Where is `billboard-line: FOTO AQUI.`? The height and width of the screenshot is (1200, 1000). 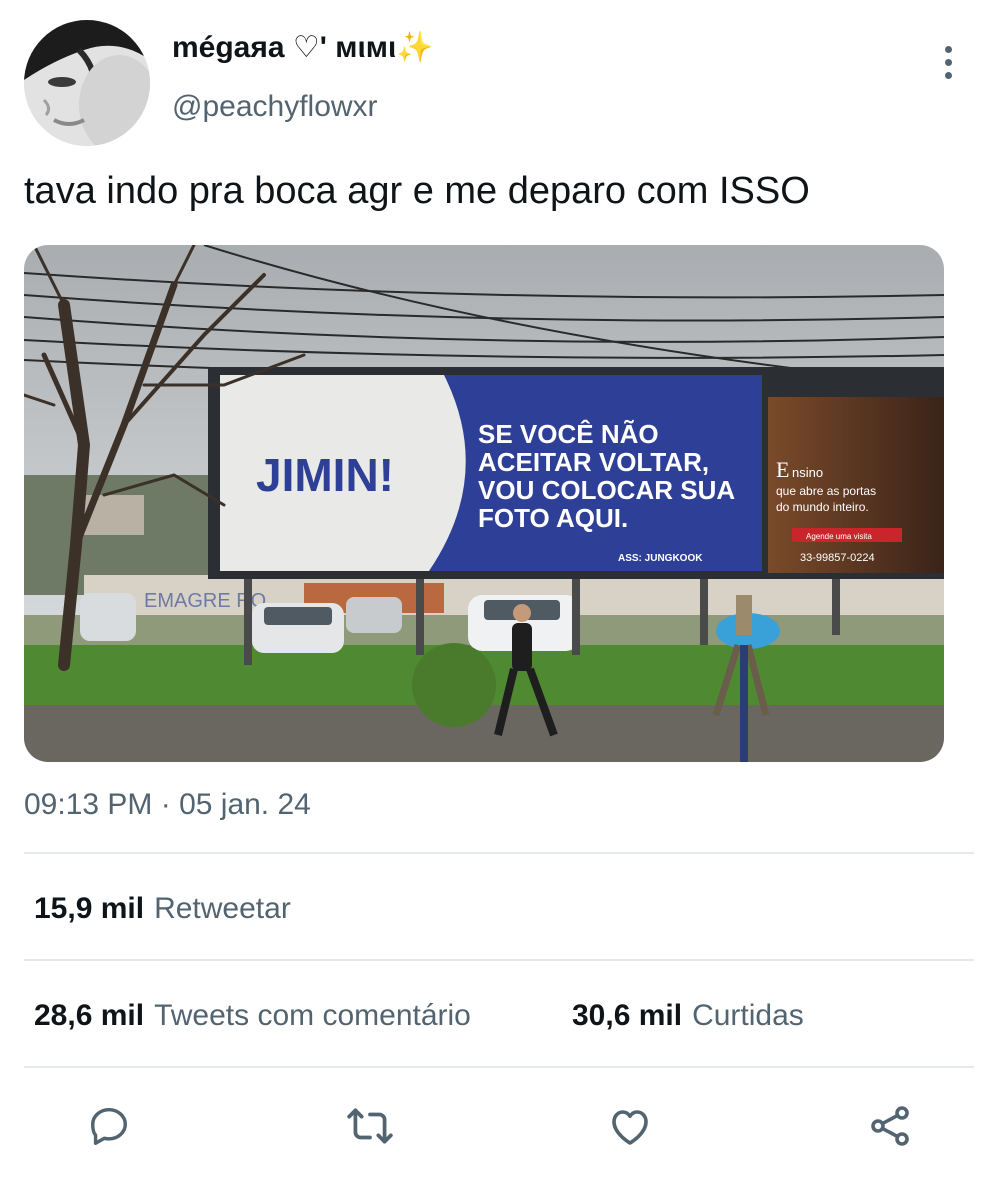 billboard-line: FOTO AQUI. is located at coordinates (553, 518).